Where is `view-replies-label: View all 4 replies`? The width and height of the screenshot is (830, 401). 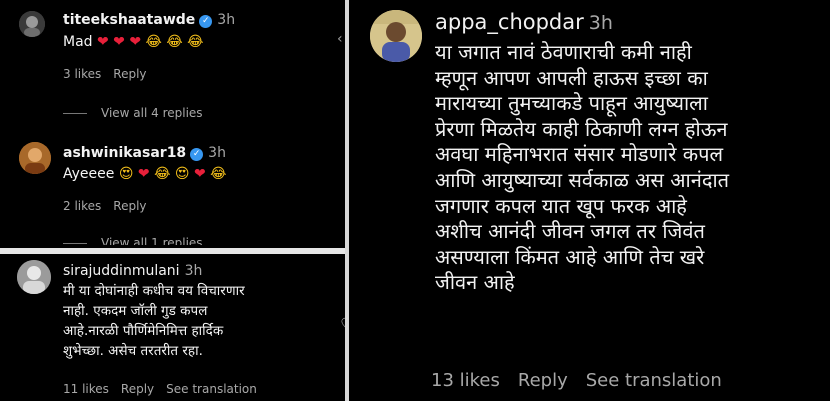 view-replies-label: View all 4 replies is located at coordinates (152, 113).